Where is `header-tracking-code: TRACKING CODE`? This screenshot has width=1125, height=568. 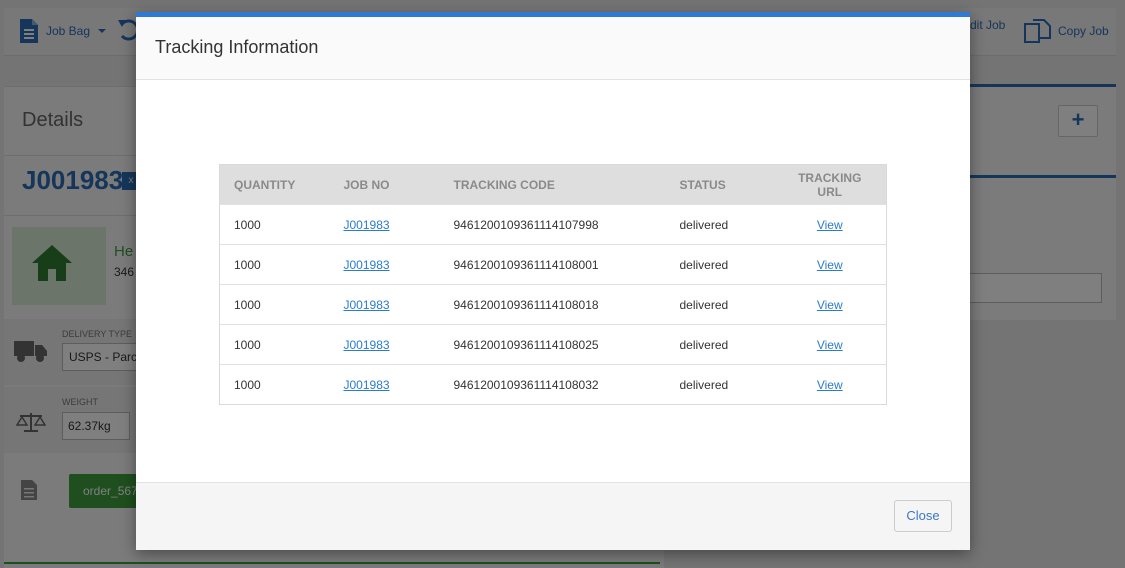
header-tracking-code: TRACKING CODE is located at coordinates (552, 184).